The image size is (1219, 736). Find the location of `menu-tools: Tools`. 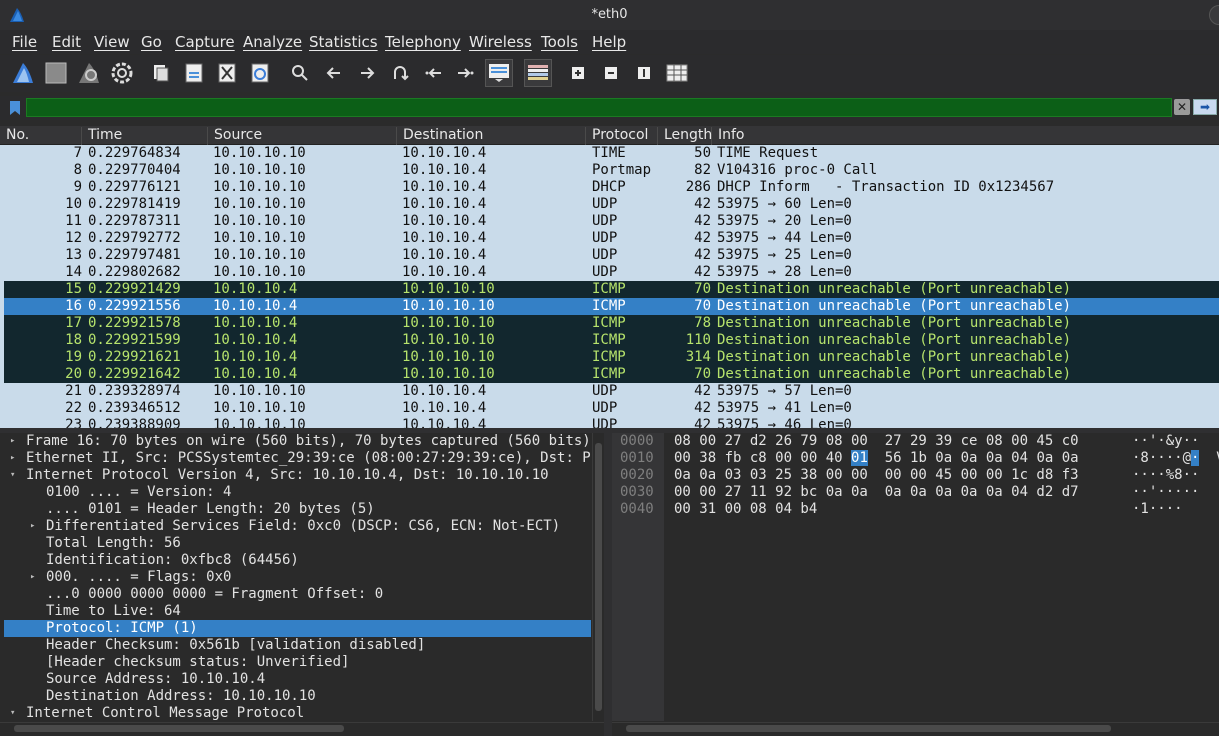

menu-tools: Tools is located at coordinates (559, 42).